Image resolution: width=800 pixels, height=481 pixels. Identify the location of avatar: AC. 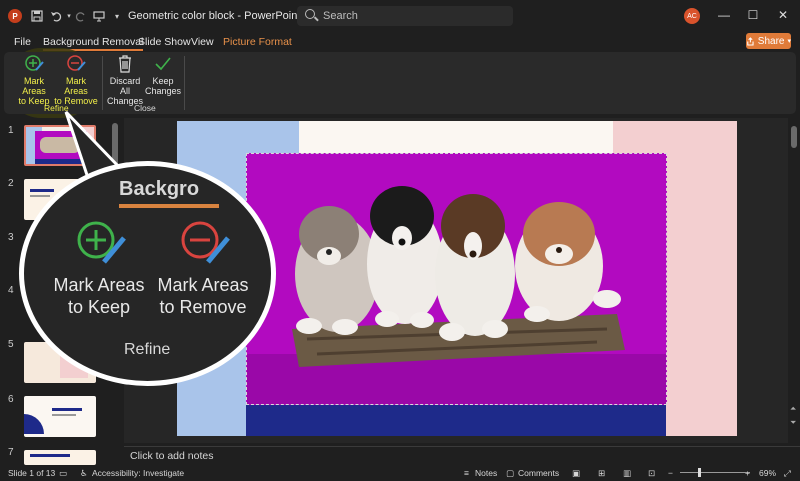
(692, 16).